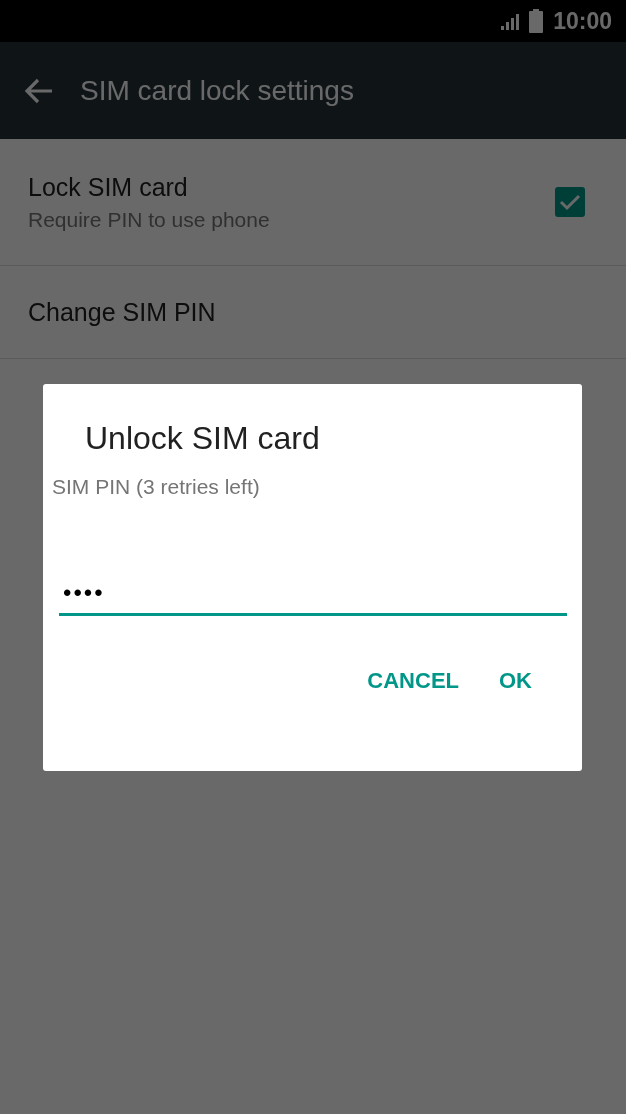 This screenshot has width=626, height=1114. I want to click on setting-title: Lock SIM card, so click(108, 187).